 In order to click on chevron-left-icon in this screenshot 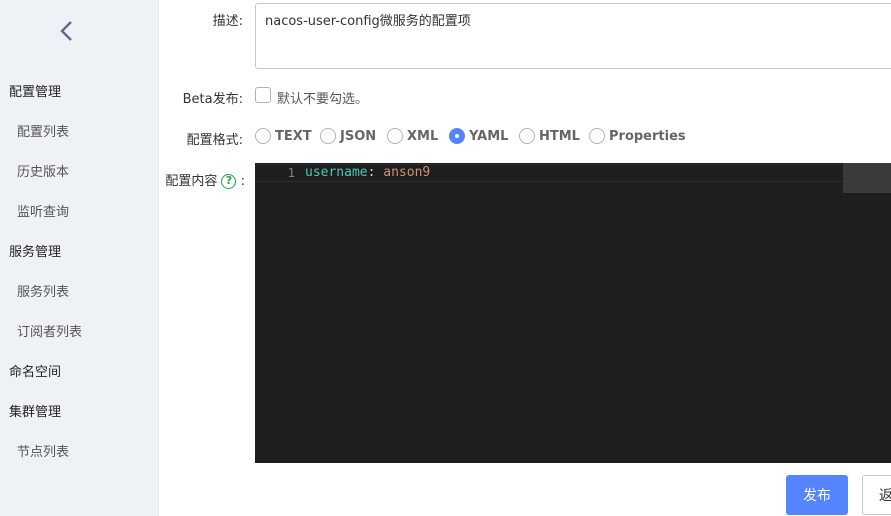, I will do `click(67, 31)`.